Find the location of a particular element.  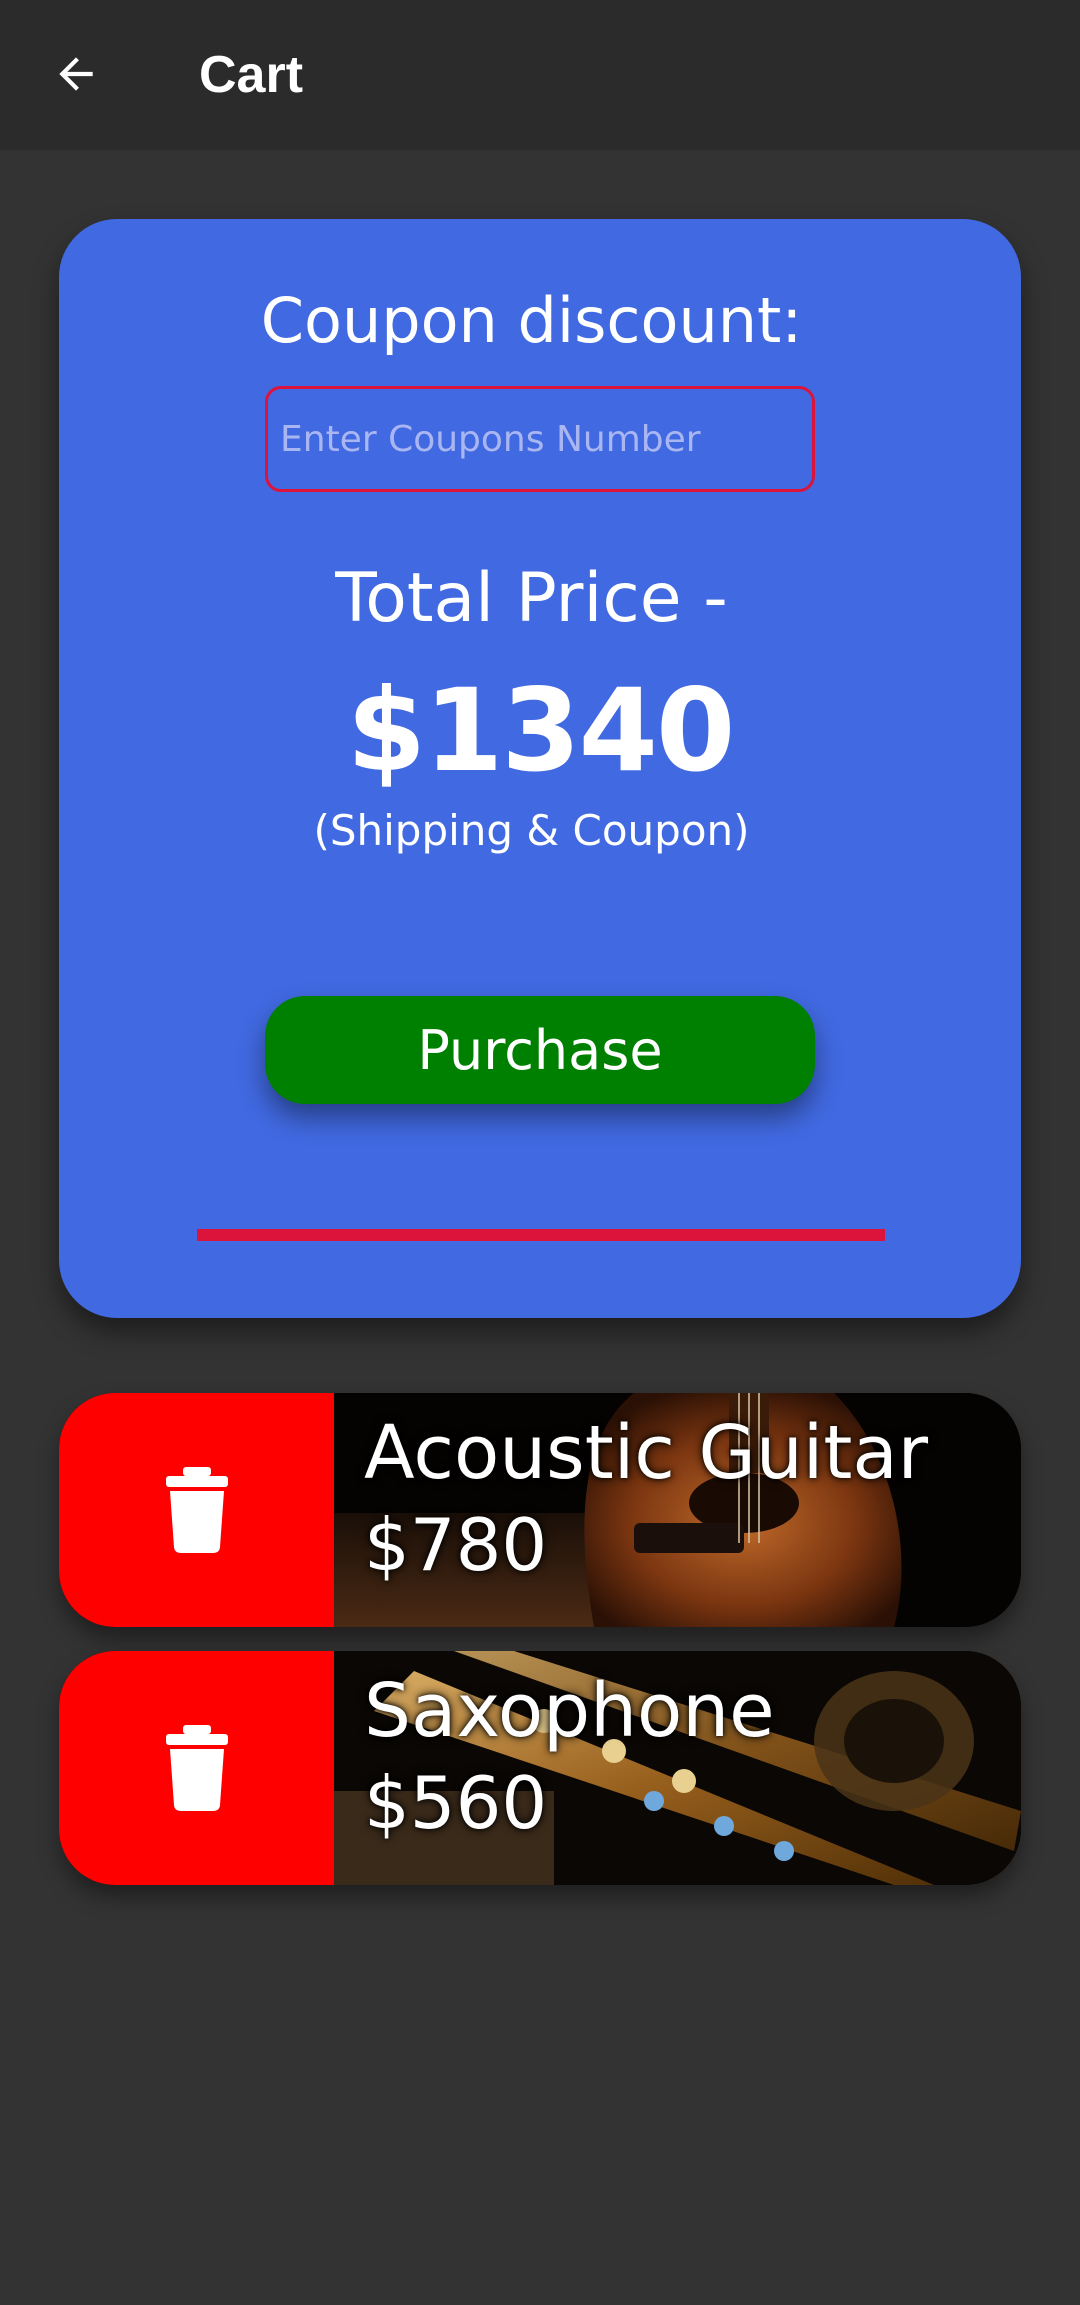

divider is located at coordinates (541, 1235).